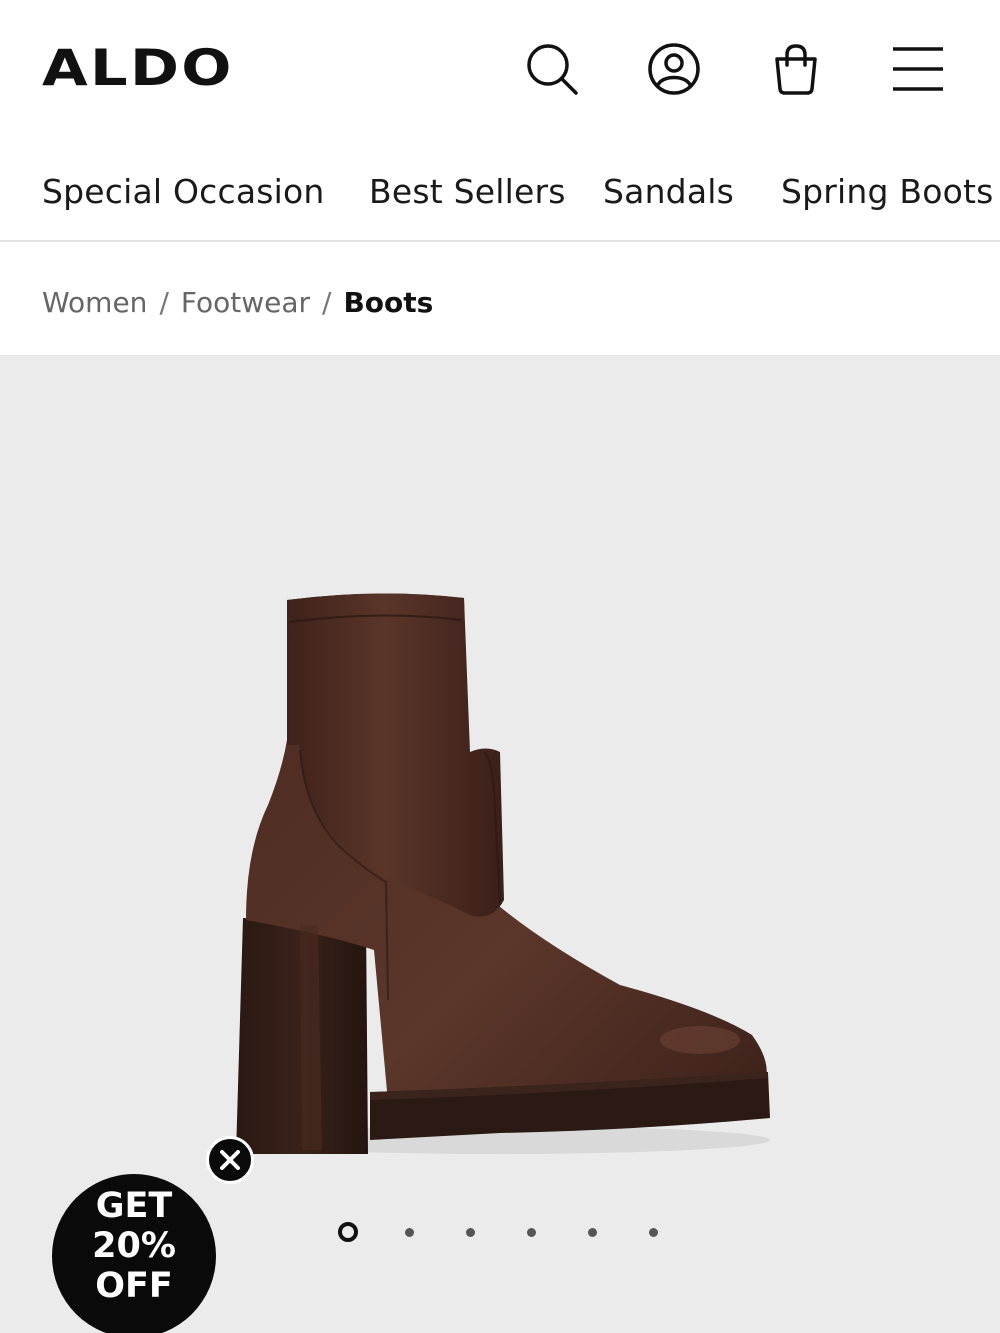 This screenshot has height=1333, width=1000. I want to click on bag-icon, so click(796, 69).